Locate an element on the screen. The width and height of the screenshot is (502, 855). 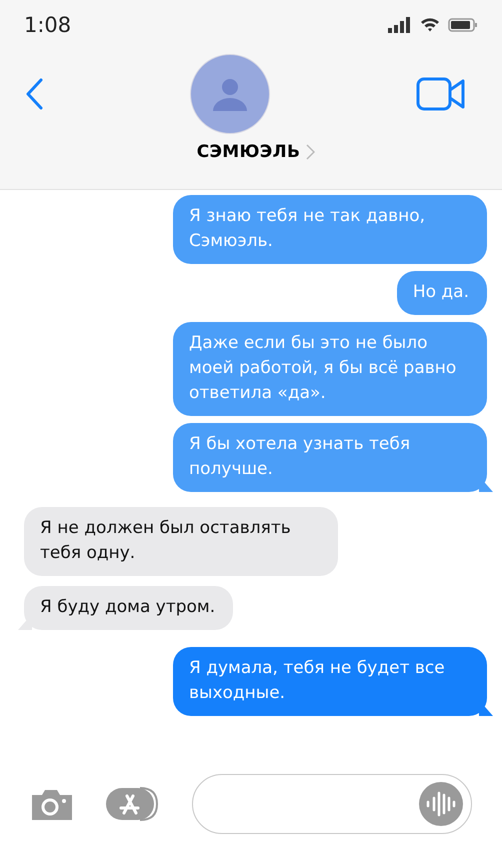
avatar-icon is located at coordinates (230, 94).